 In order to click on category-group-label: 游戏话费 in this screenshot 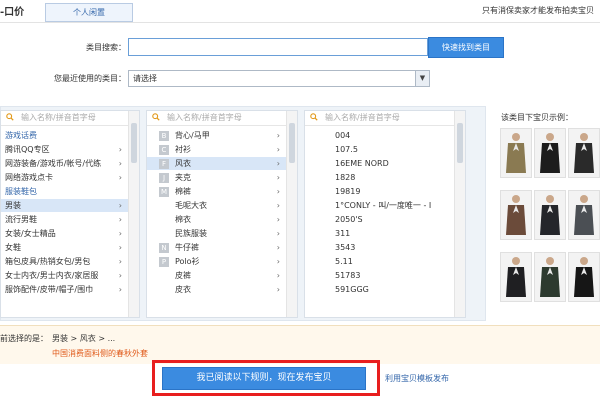, I will do `click(64, 135)`.